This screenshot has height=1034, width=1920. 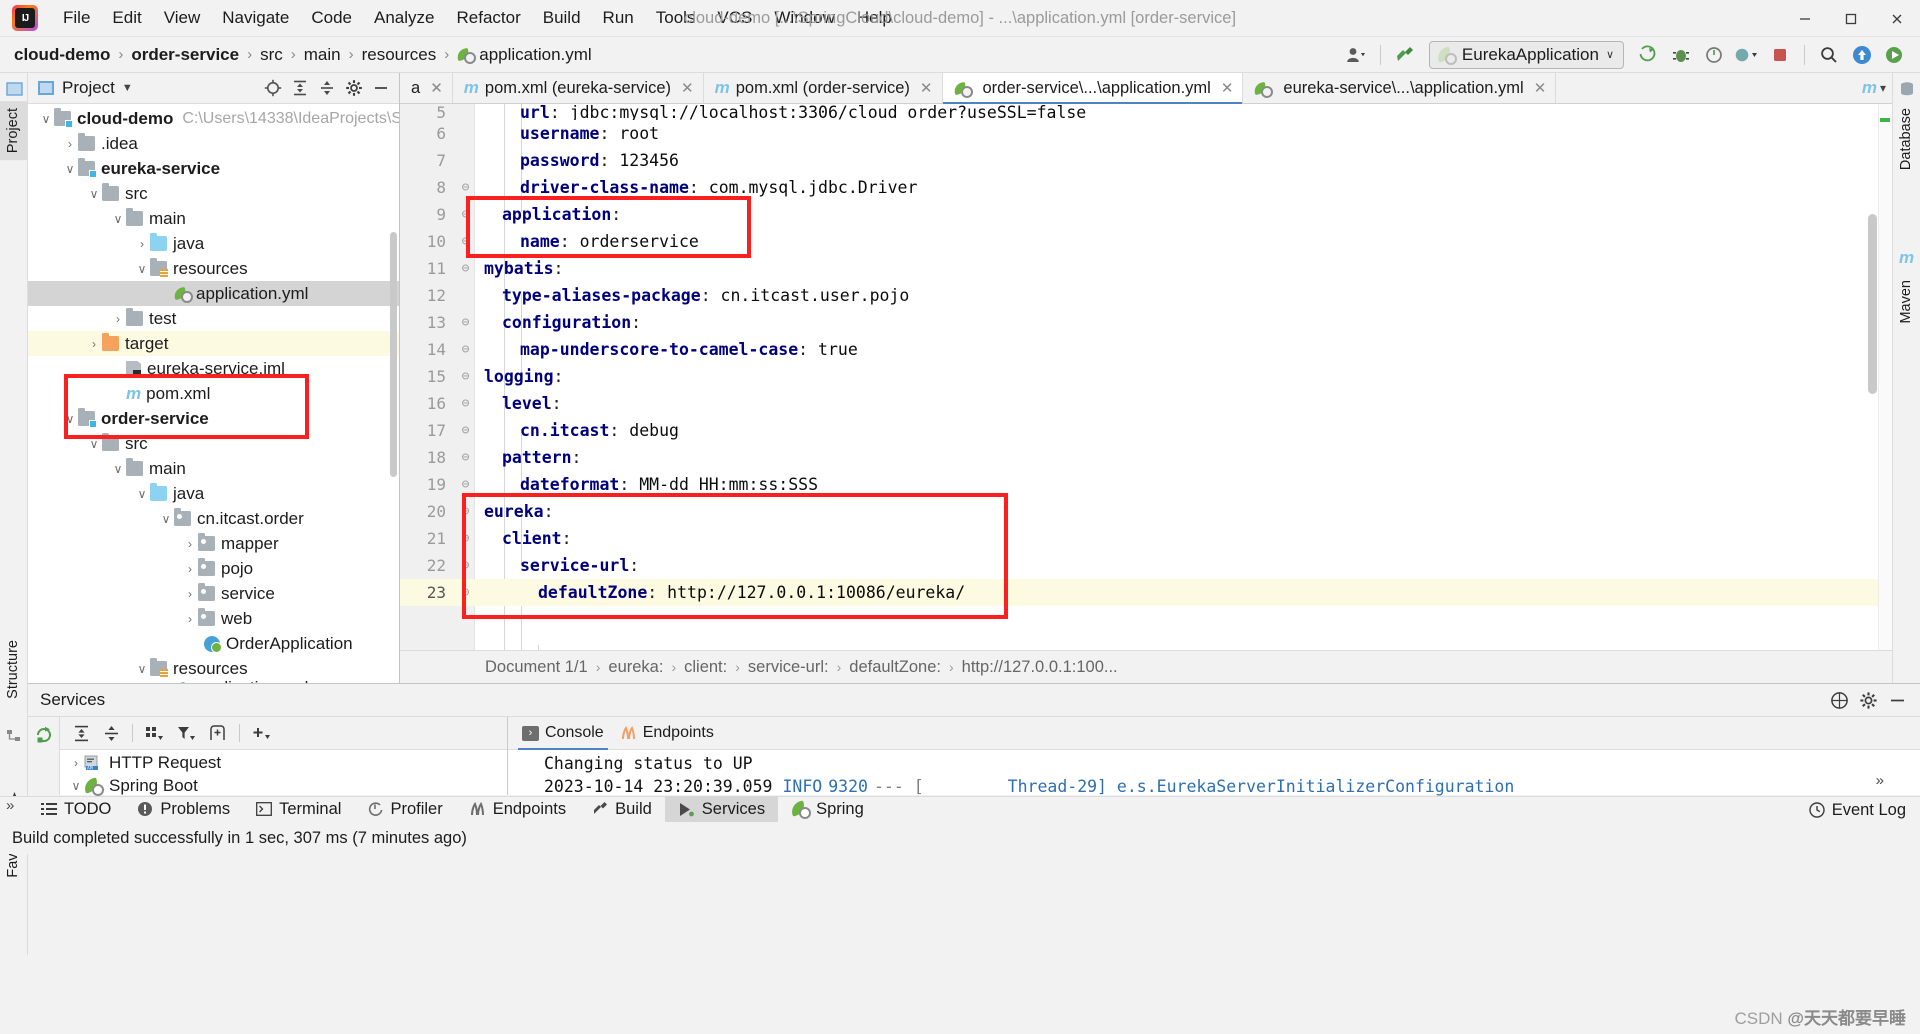 I want to click on tree-row-target: › target, so click(x=213, y=343).